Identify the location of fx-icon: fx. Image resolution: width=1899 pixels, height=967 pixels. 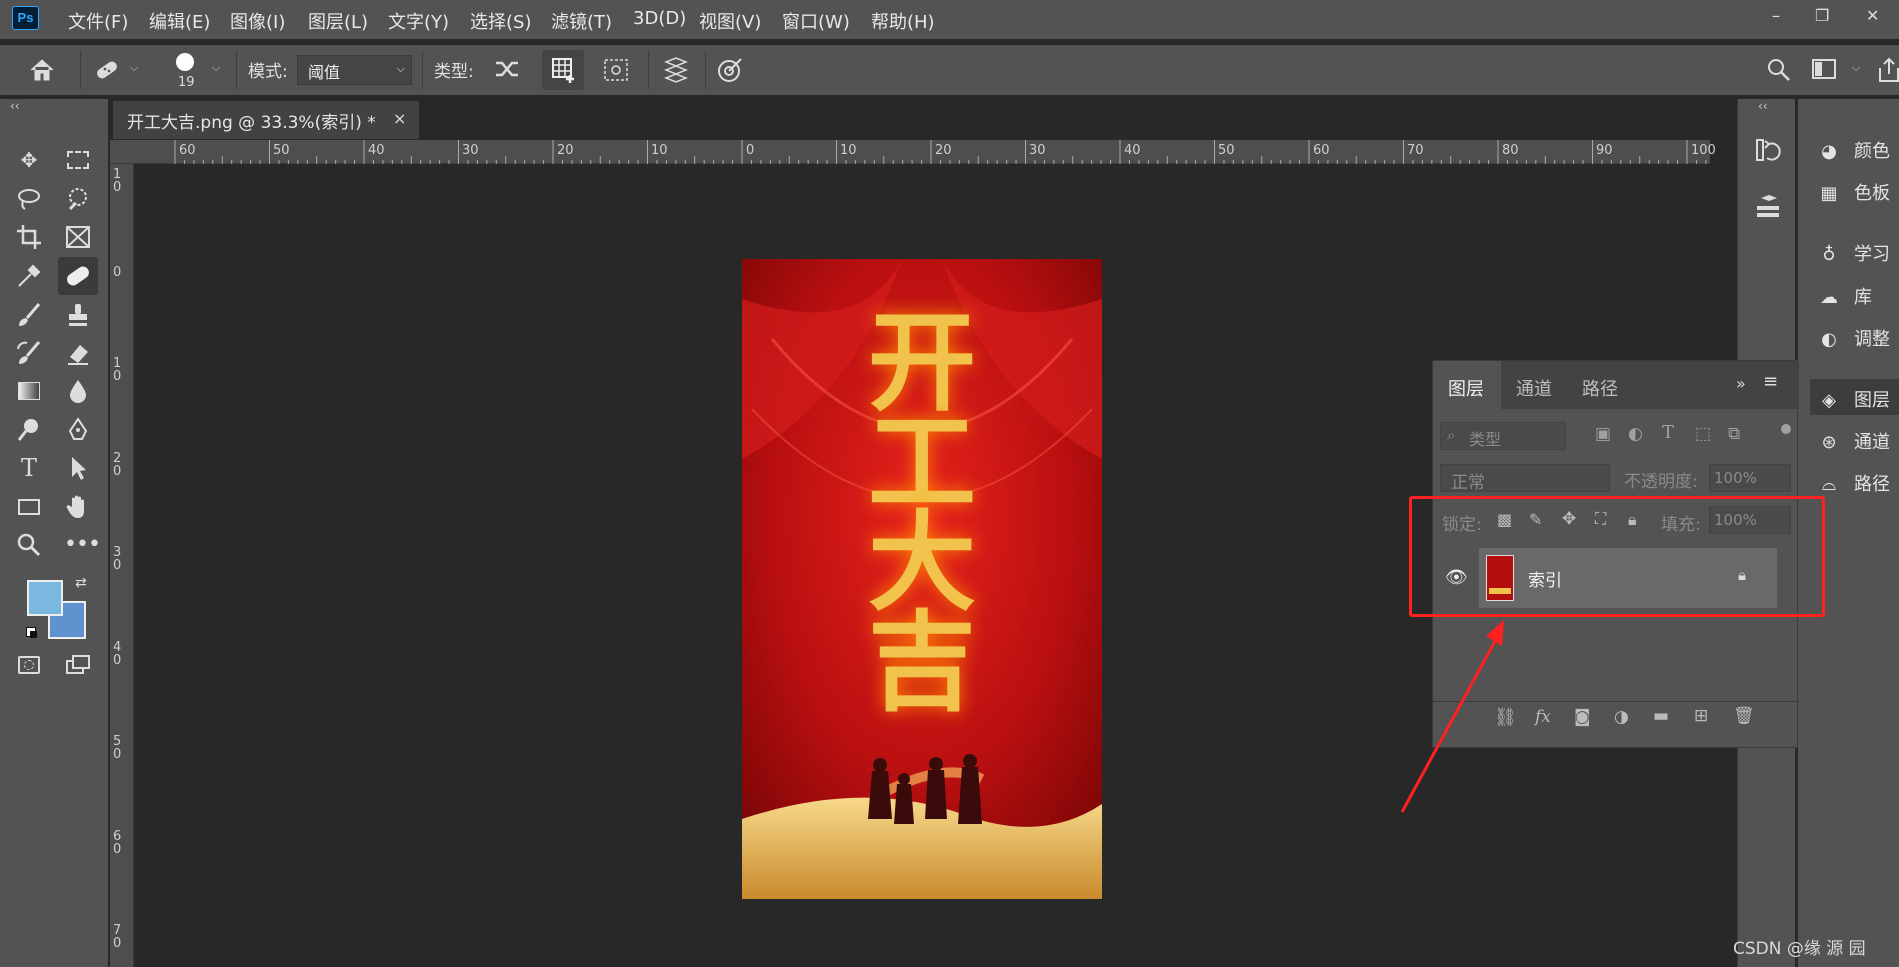
(1543, 717).